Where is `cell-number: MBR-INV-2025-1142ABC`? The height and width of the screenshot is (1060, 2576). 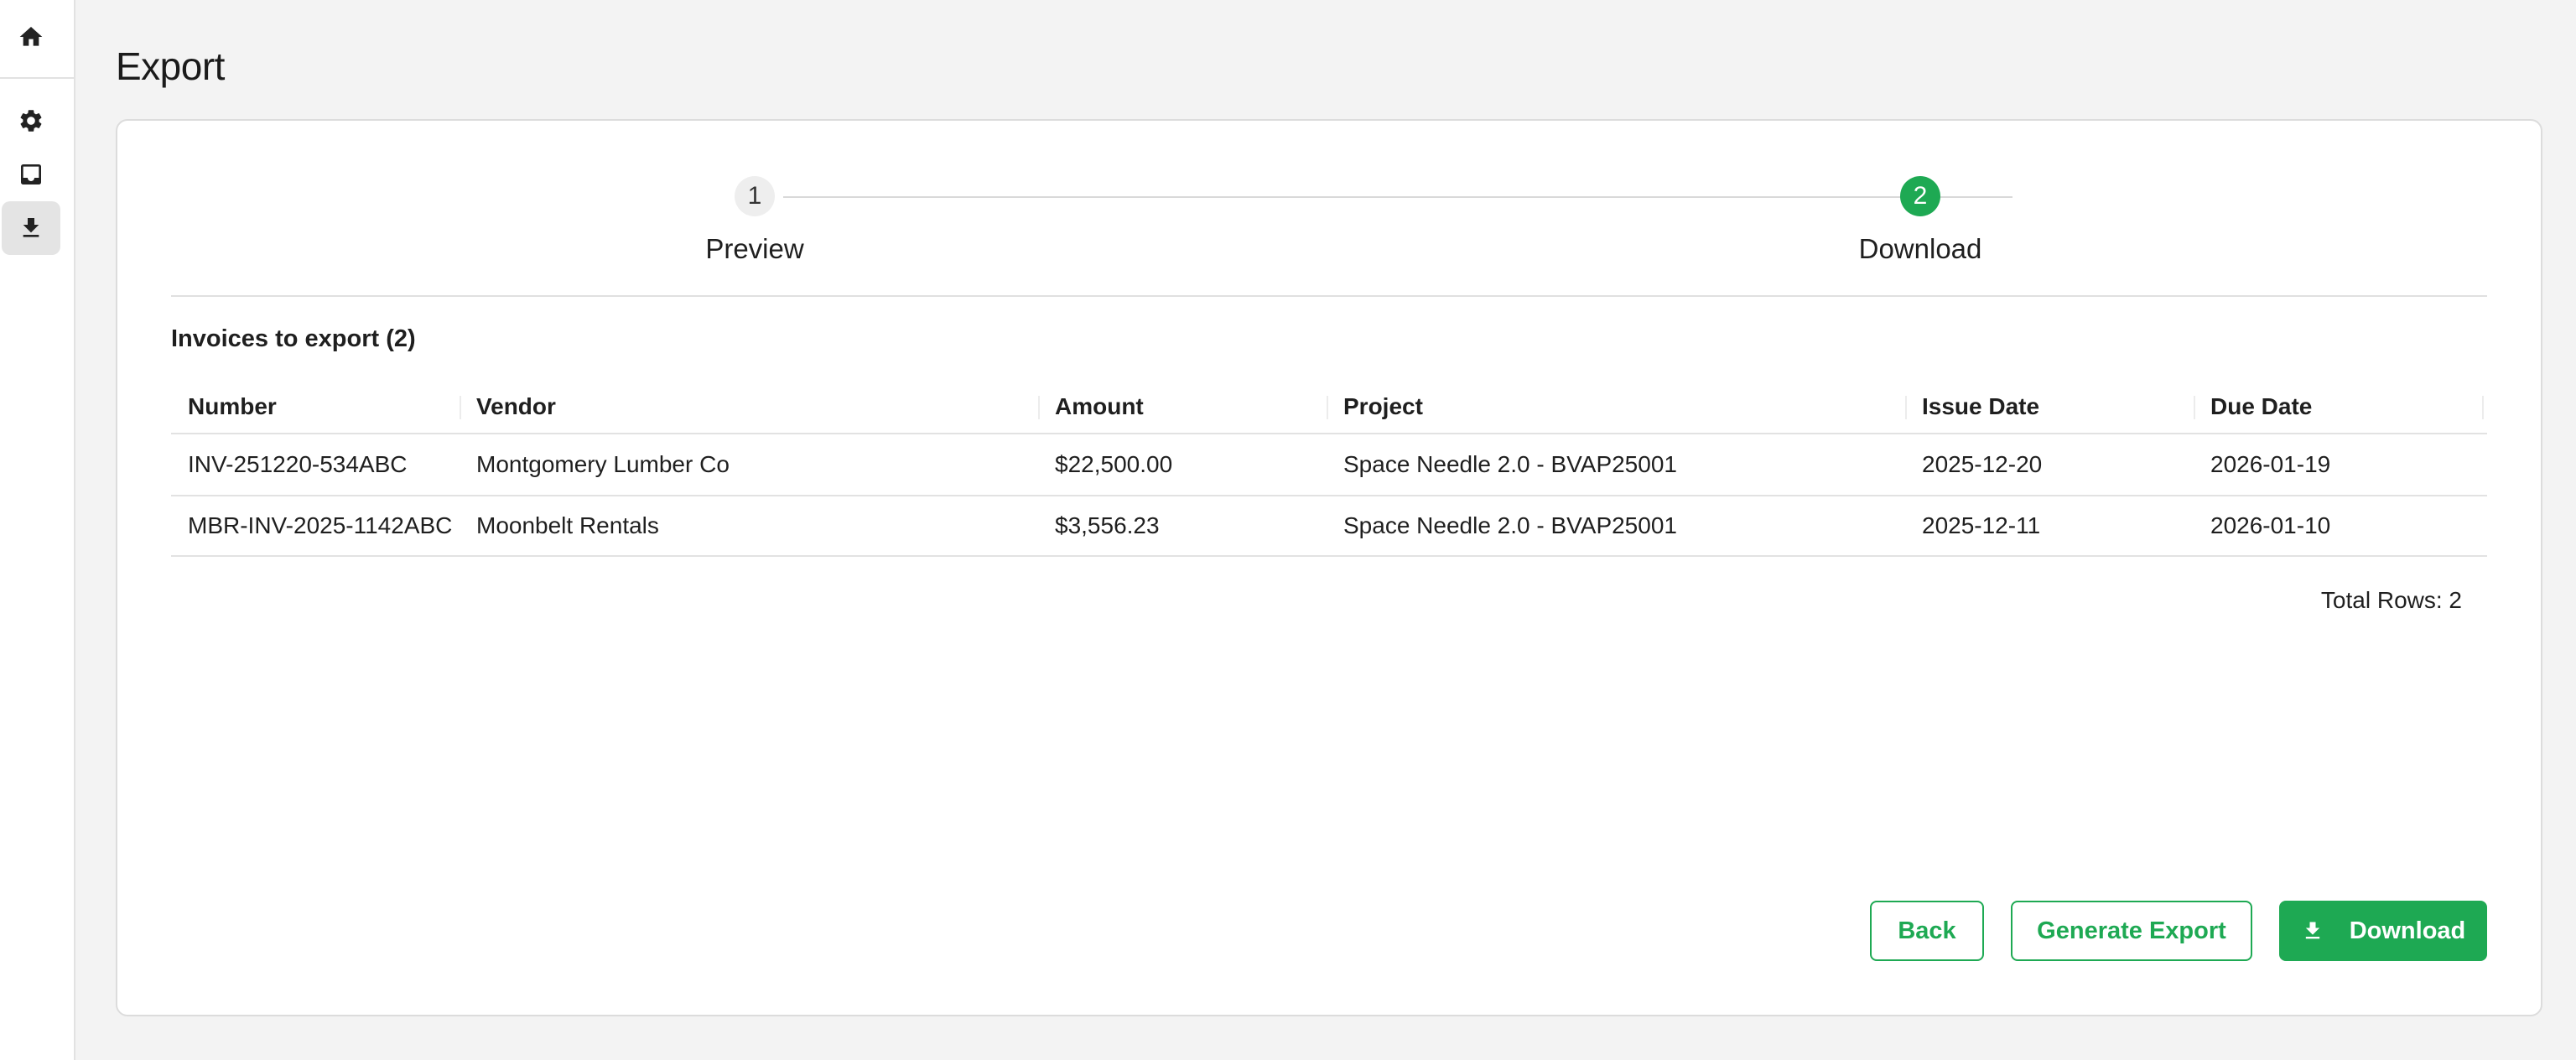
cell-number: MBR-INV-2025-1142ABC is located at coordinates (320, 525).